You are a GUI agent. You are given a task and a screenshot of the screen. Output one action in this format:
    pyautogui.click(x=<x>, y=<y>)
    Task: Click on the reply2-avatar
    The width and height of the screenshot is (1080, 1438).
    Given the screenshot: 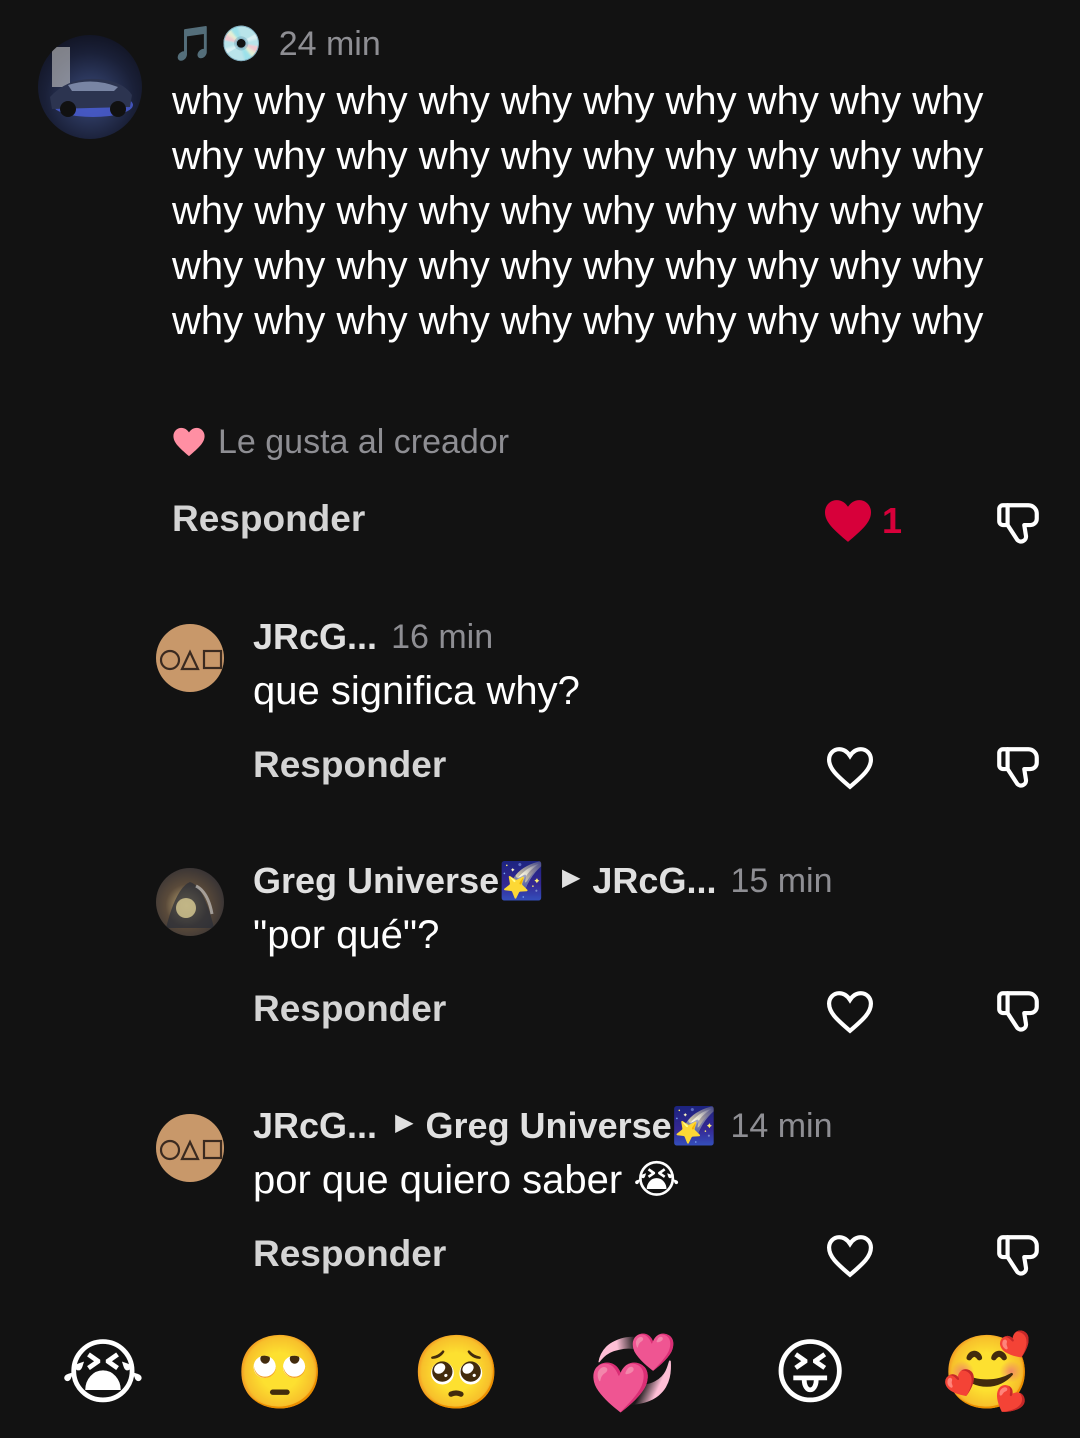 What is the action you would take?
    pyautogui.click(x=190, y=902)
    